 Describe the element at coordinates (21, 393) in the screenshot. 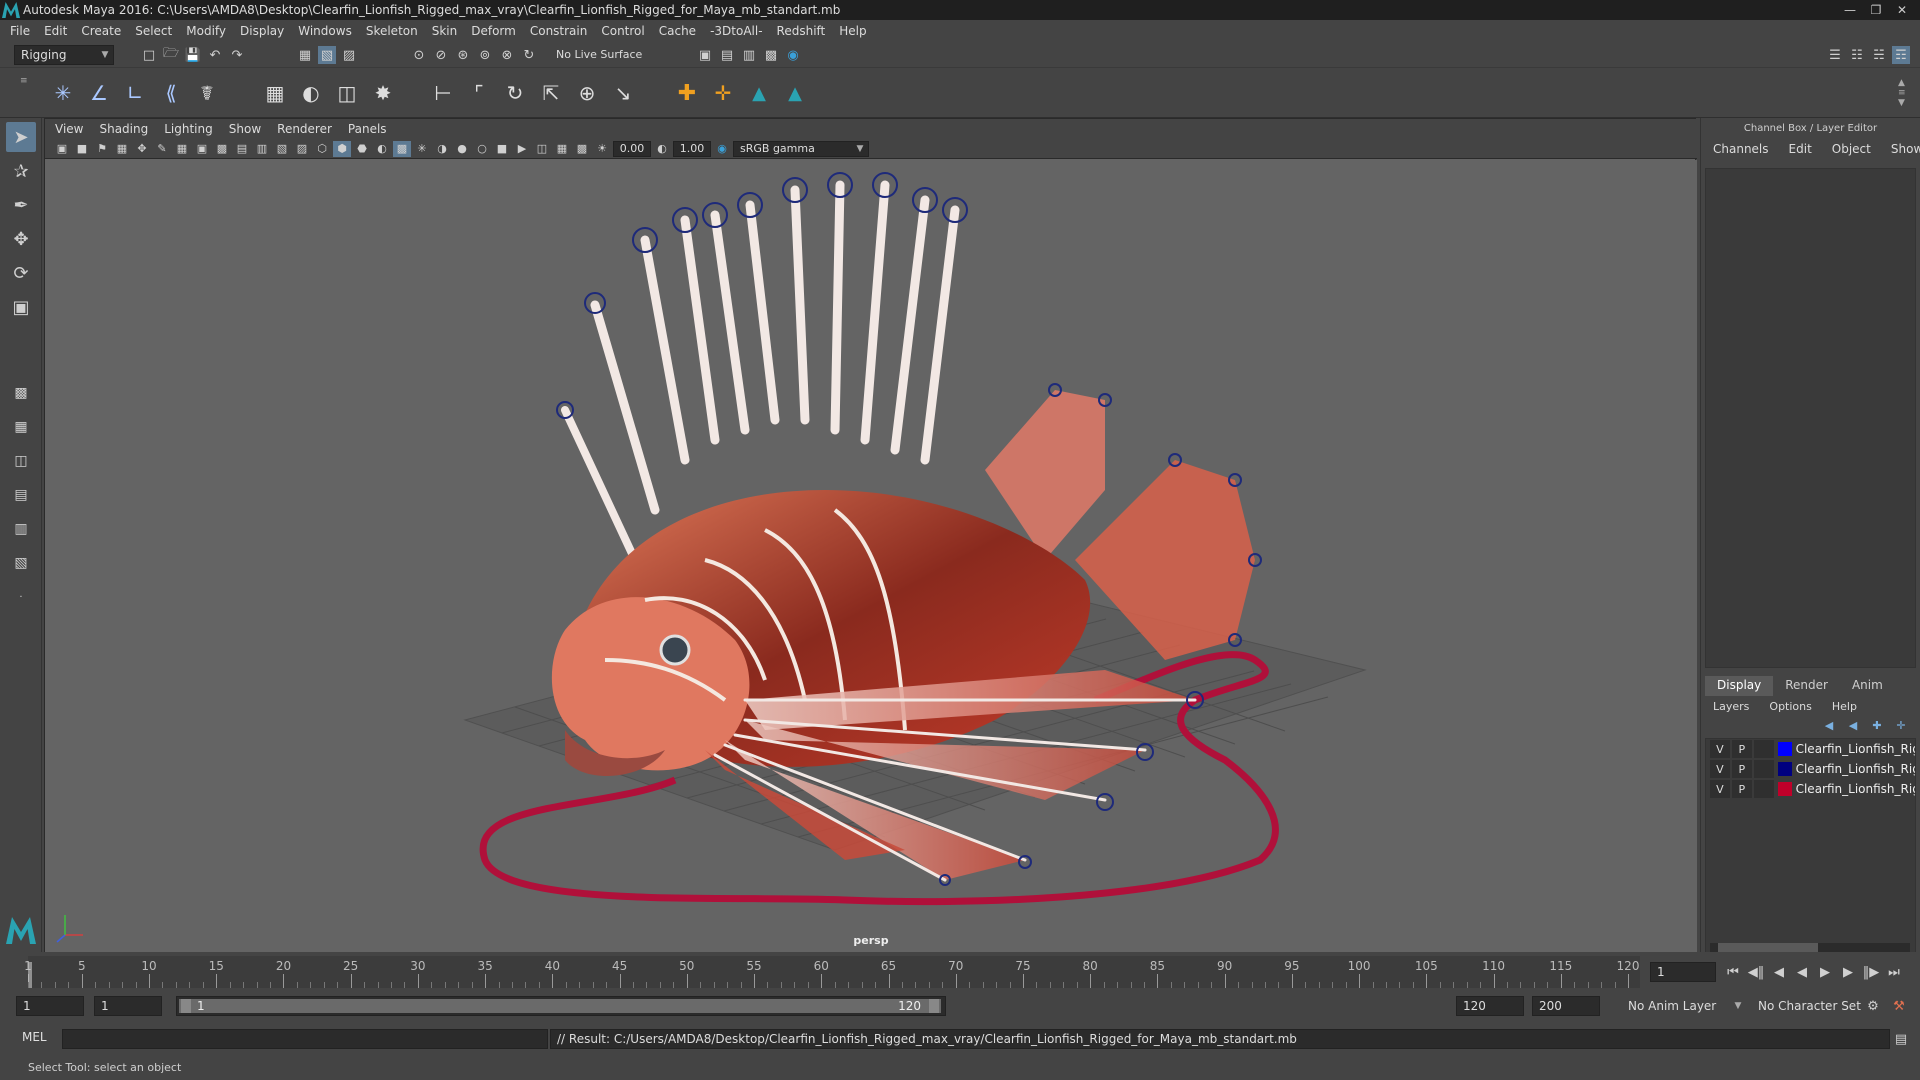

I see `single-perspective-layout-icon: ▩` at that location.